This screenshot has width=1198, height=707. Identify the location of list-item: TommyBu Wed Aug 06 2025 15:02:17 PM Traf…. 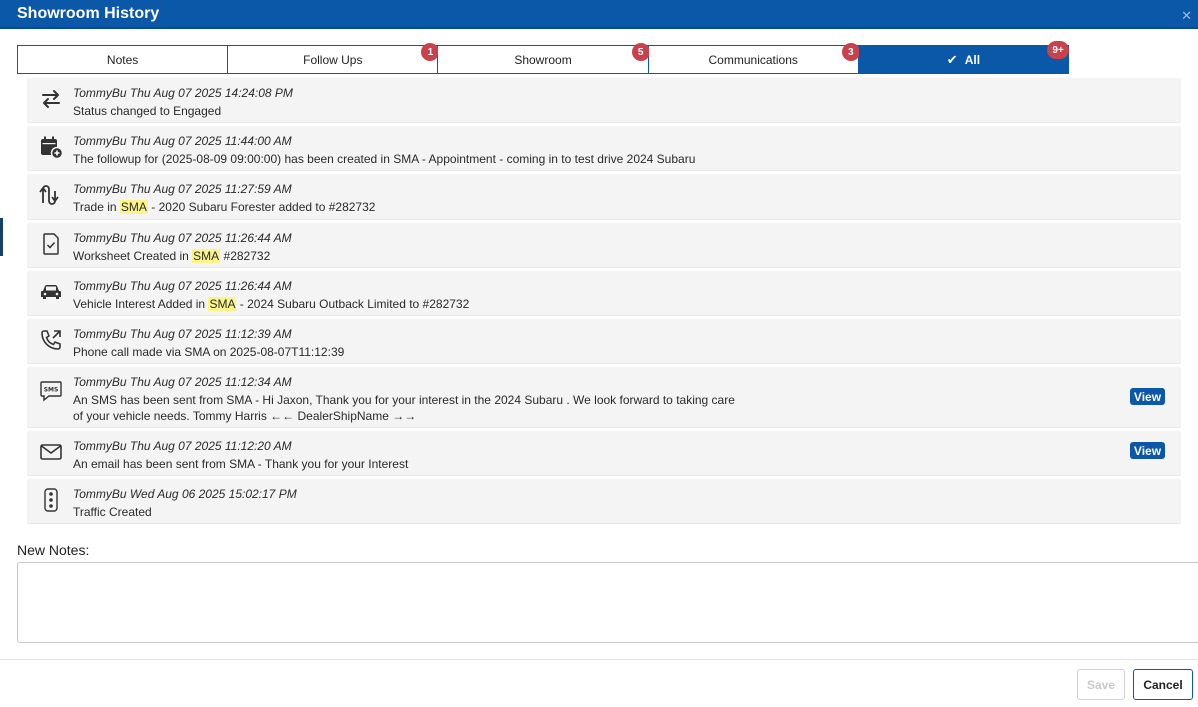
(604, 501).